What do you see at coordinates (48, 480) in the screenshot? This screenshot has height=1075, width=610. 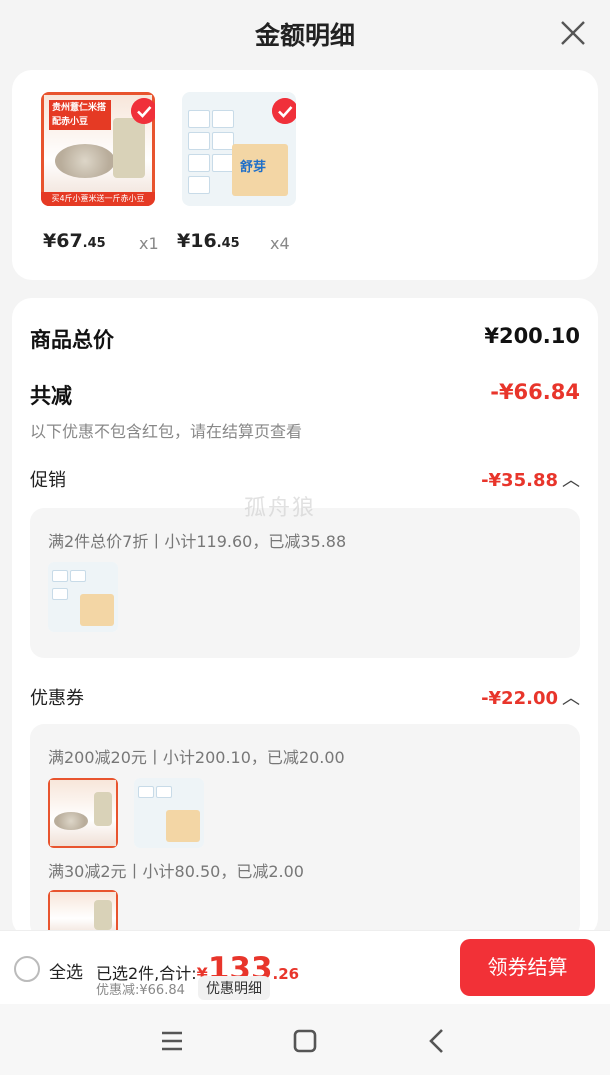 I see `promotion-label: 促销` at bounding box center [48, 480].